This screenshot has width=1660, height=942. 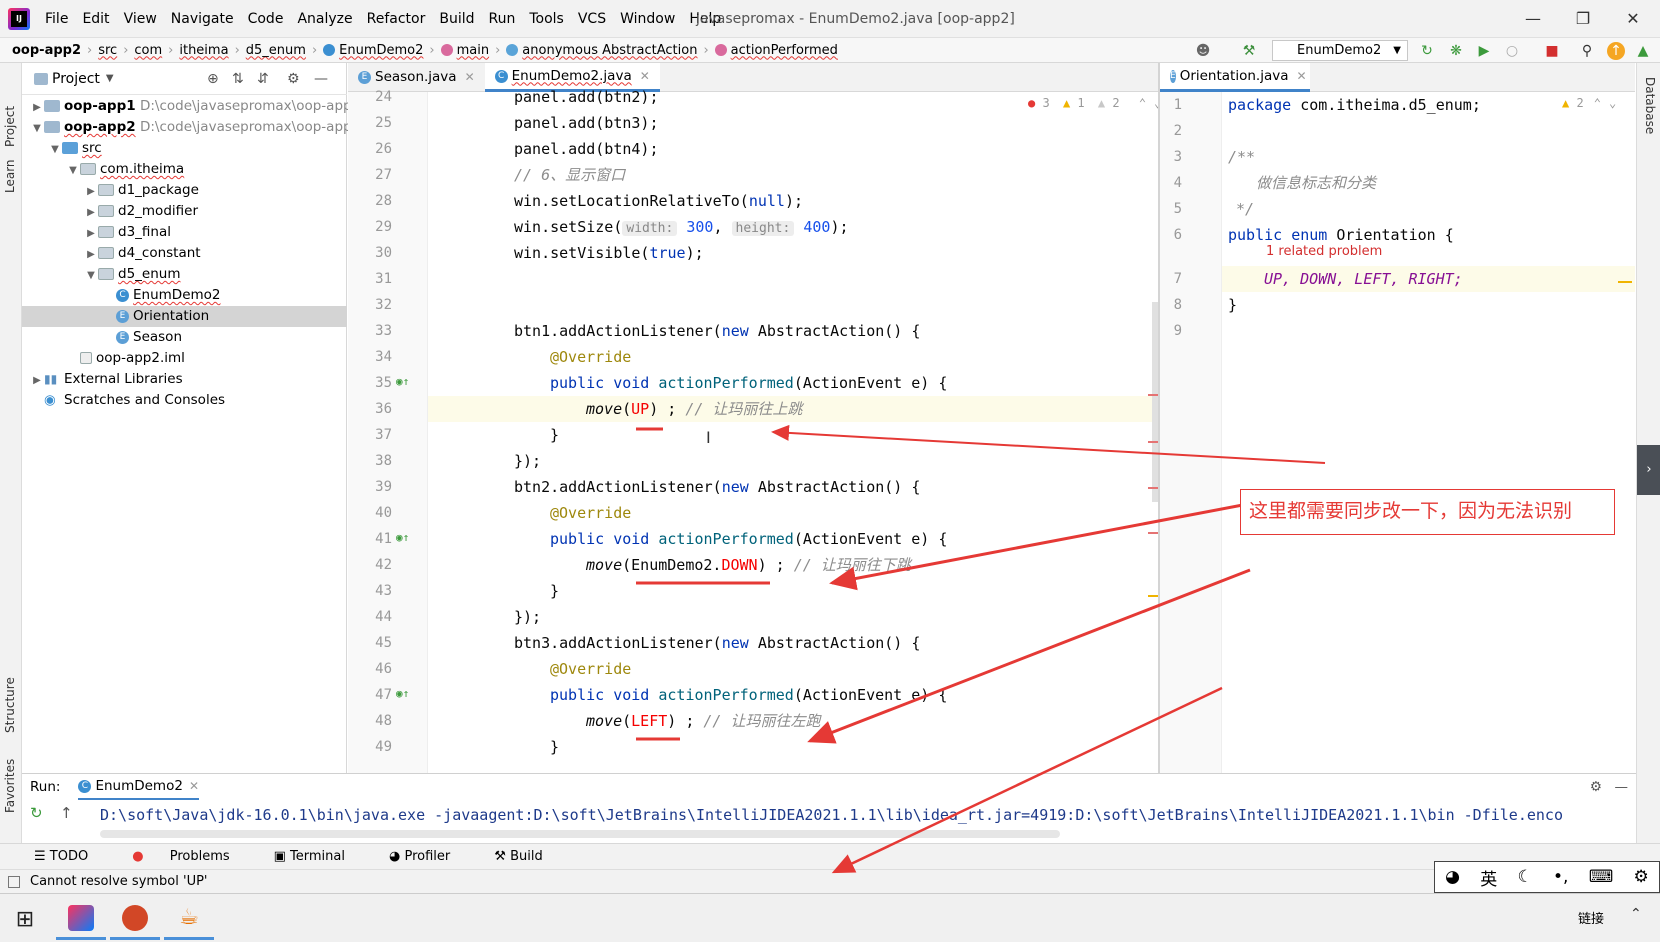 What do you see at coordinates (1616, 51) in the screenshot?
I see `update-icon: ↑` at bounding box center [1616, 51].